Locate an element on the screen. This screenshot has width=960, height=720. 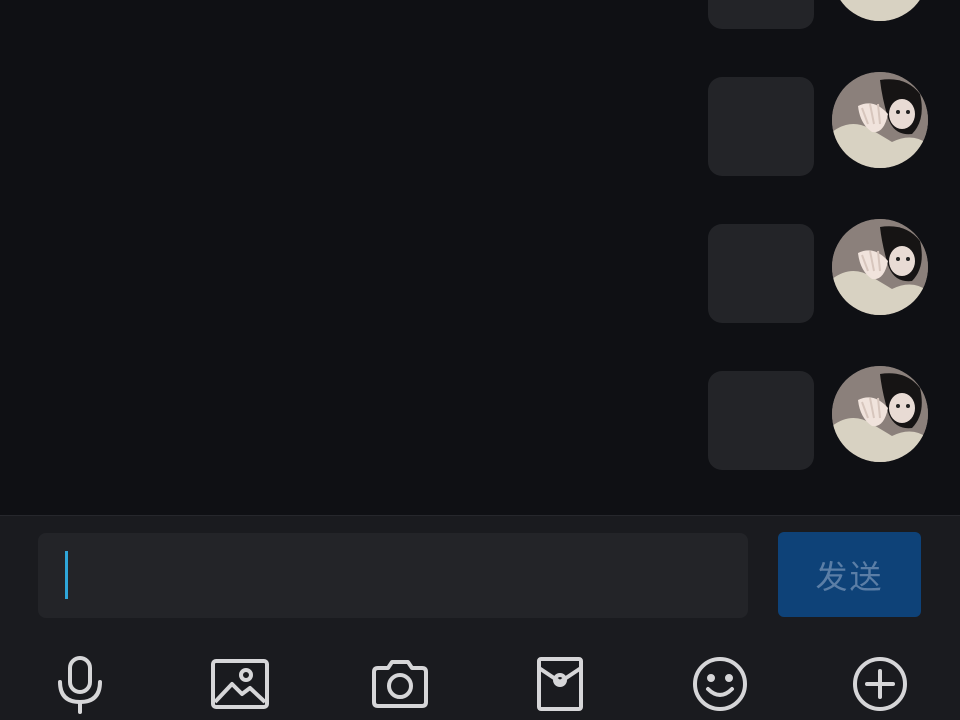
red-packet-icon is located at coordinates (560, 684).